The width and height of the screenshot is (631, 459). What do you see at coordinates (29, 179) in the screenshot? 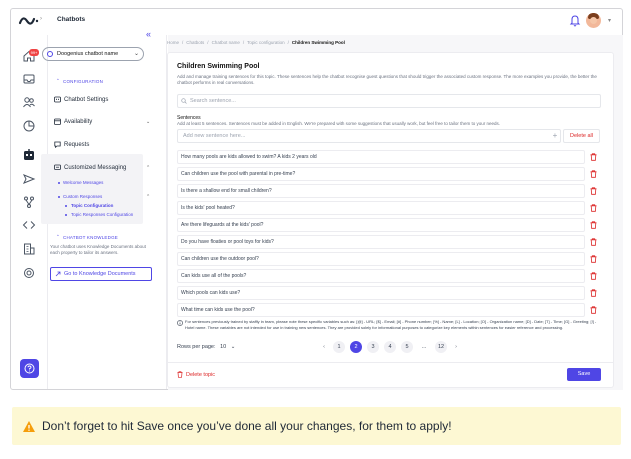
I see `send-icon` at bounding box center [29, 179].